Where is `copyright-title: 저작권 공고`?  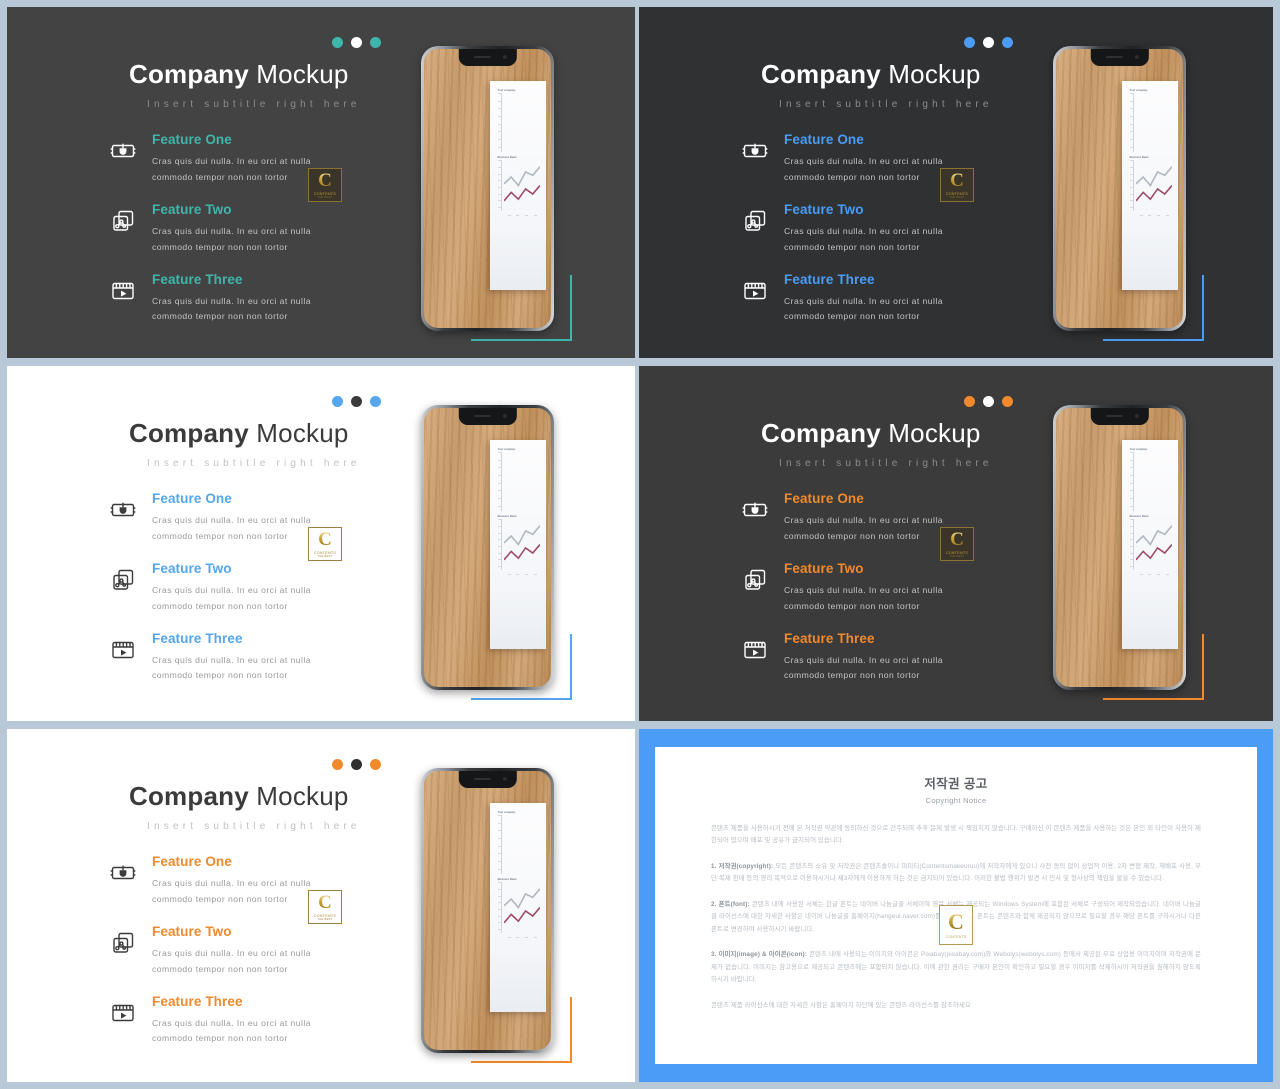 copyright-title: 저작권 공고 is located at coordinates (956, 784).